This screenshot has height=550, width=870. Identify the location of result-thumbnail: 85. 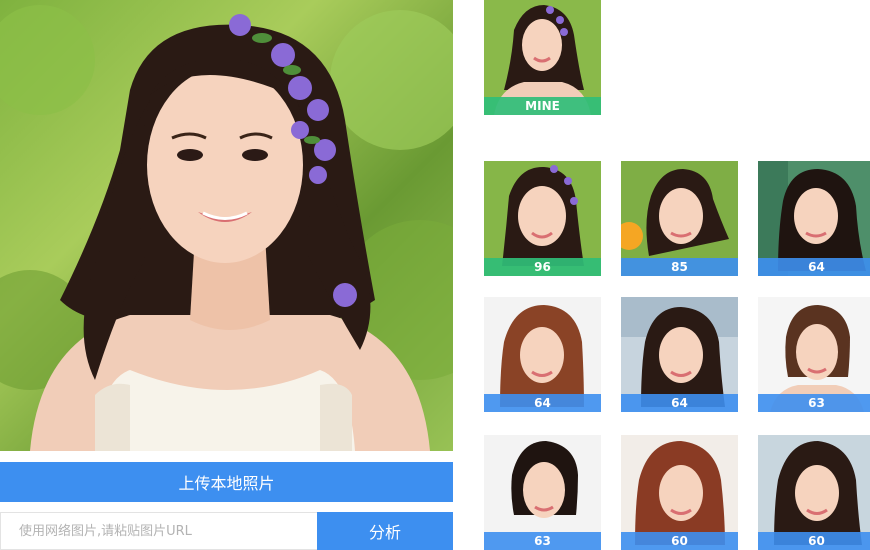
(679, 218).